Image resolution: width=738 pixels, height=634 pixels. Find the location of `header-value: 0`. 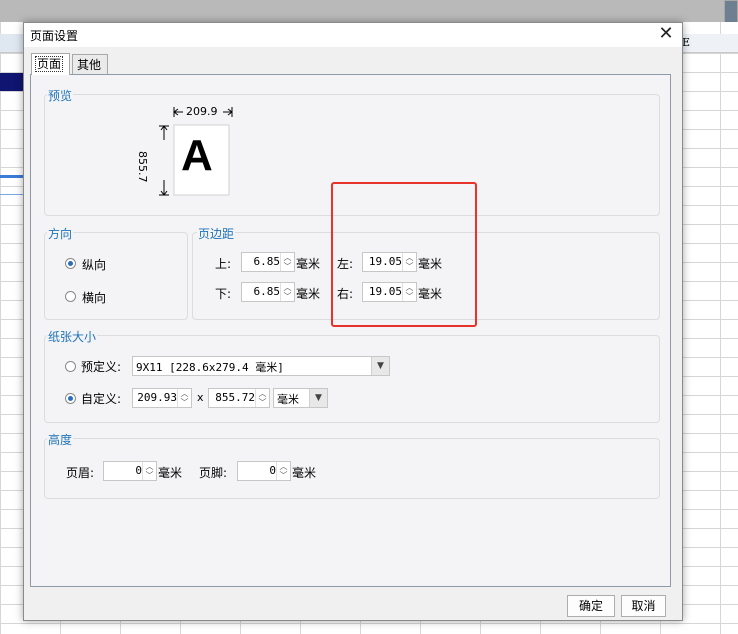

header-value: 0 is located at coordinates (138, 470).